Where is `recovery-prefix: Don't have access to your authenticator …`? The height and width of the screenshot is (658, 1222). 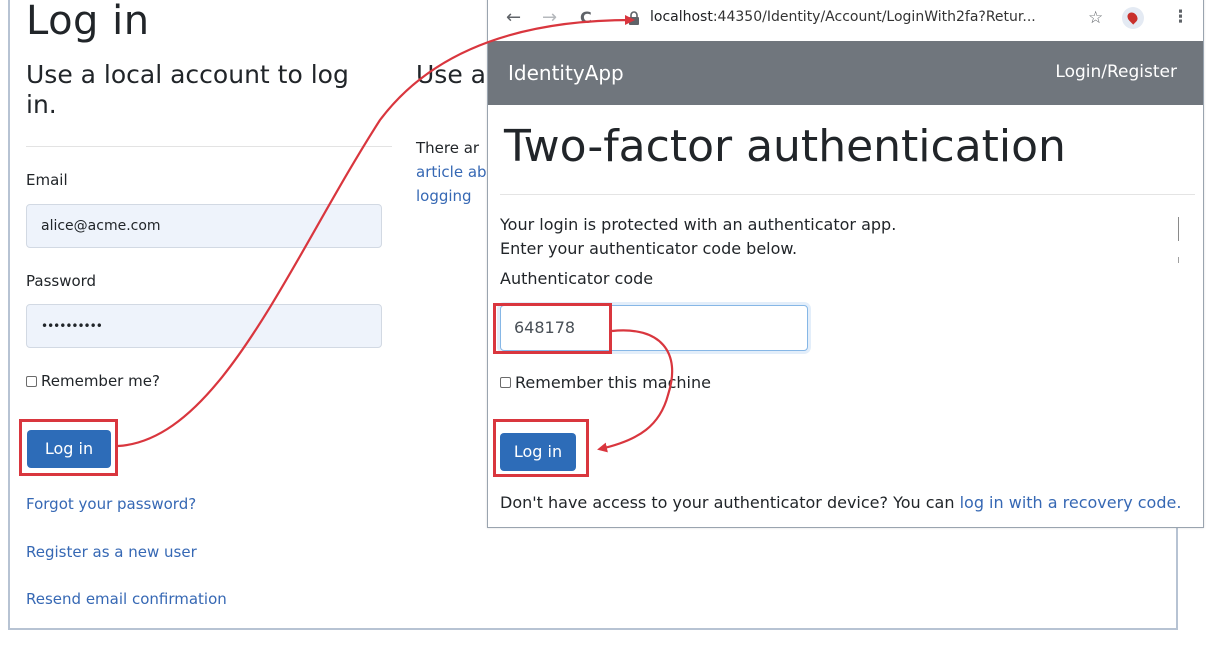 recovery-prefix: Don't have access to your authenticator … is located at coordinates (730, 502).